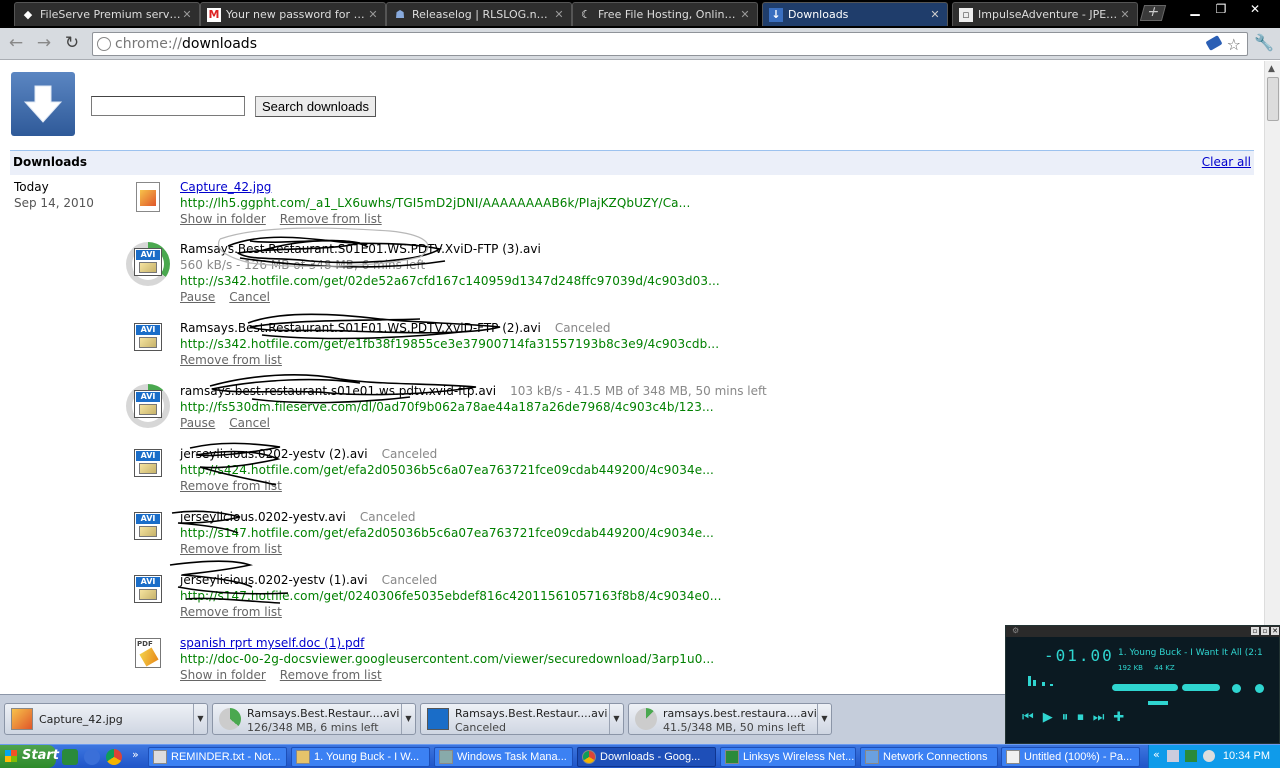 The image size is (1280, 768). Describe the element at coordinates (1158, 703) in the screenshot. I see `seek-bar` at that location.